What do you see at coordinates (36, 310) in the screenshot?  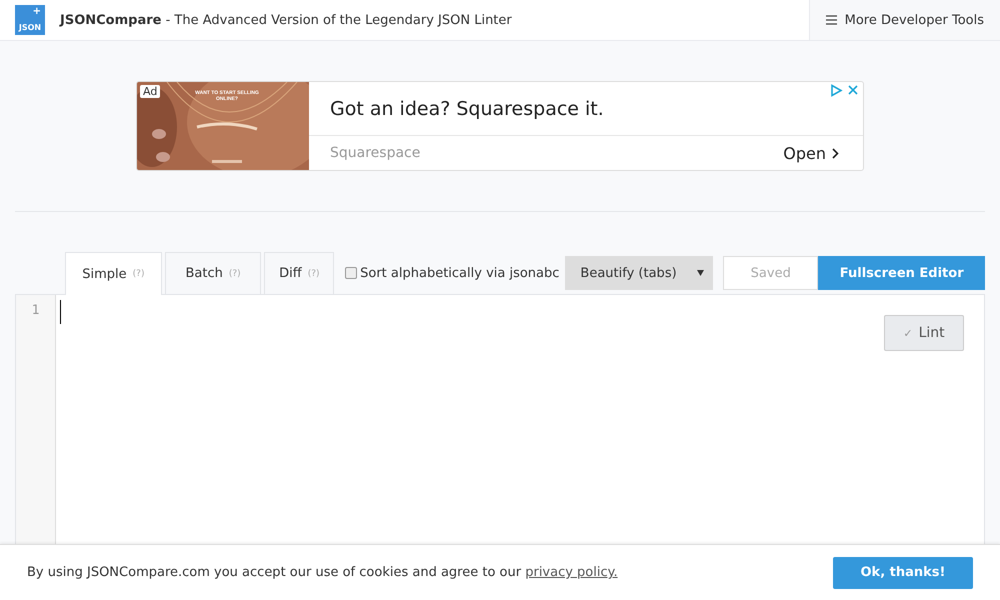 I see `line-number: 1` at bounding box center [36, 310].